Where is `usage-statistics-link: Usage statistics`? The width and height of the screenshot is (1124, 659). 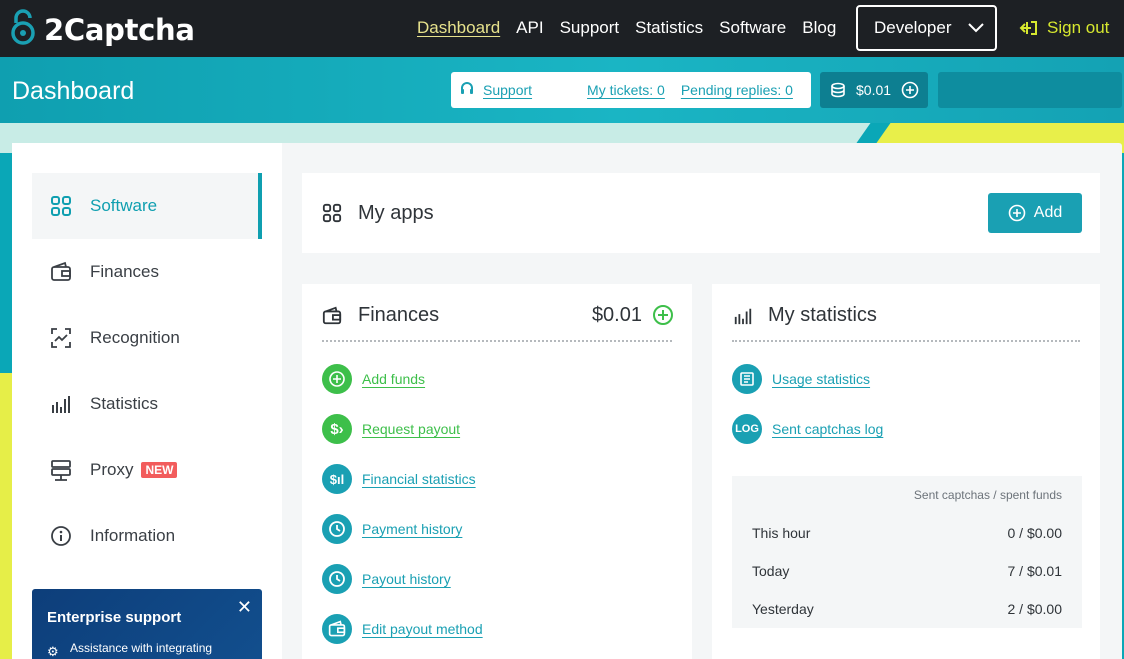
usage-statistics-link: Usage statistics is located at coordinates (801, 379).